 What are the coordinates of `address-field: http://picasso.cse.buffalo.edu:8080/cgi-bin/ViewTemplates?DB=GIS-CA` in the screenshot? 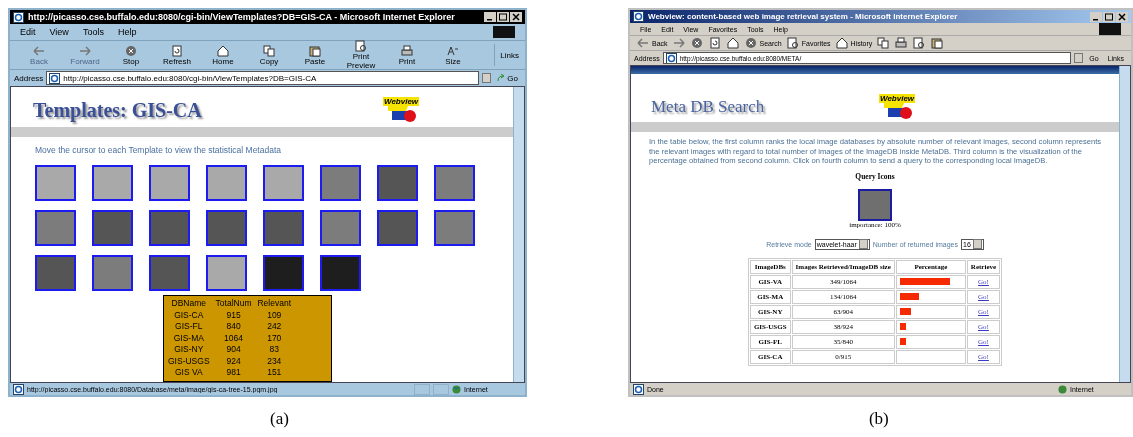 It's located at (263, 78).